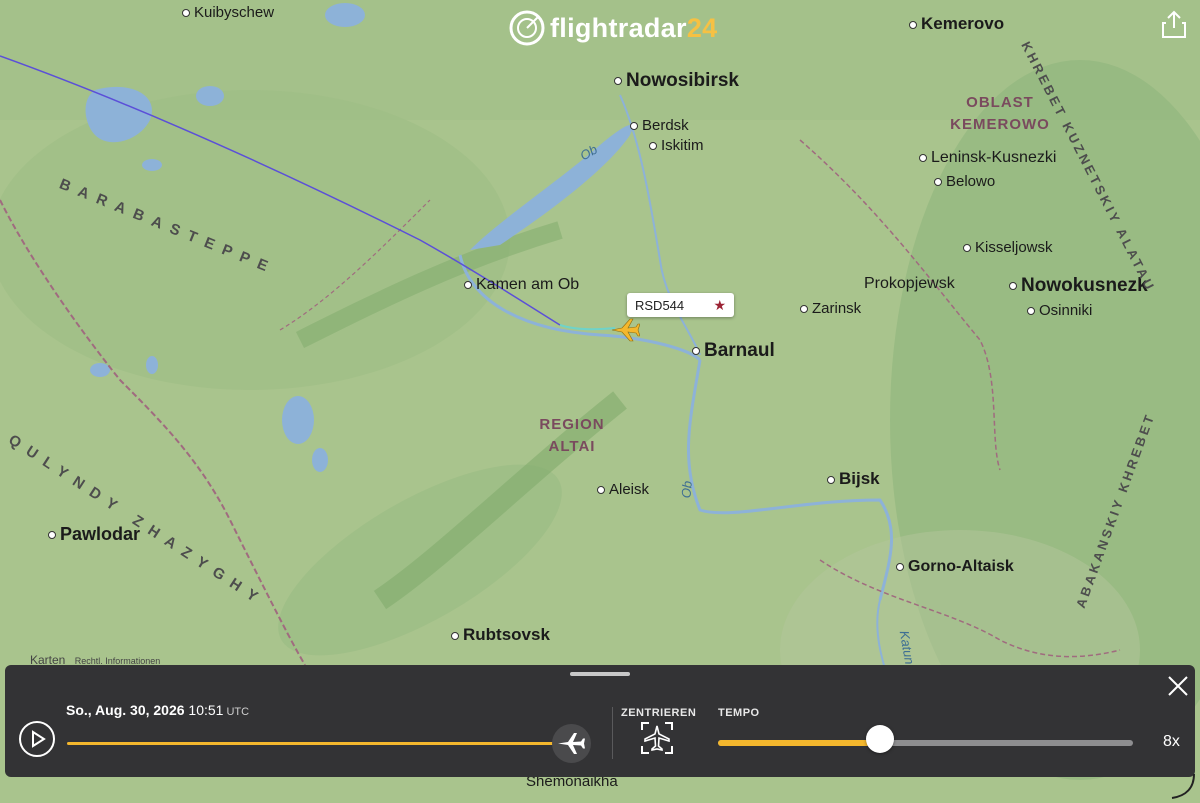 The width and height of the screenshot is (1200, 803). What do you see at coordinates (659, 125) in the screenshot?
I see `city-berdsk: Berdsk` at bounding box center [659, 125].